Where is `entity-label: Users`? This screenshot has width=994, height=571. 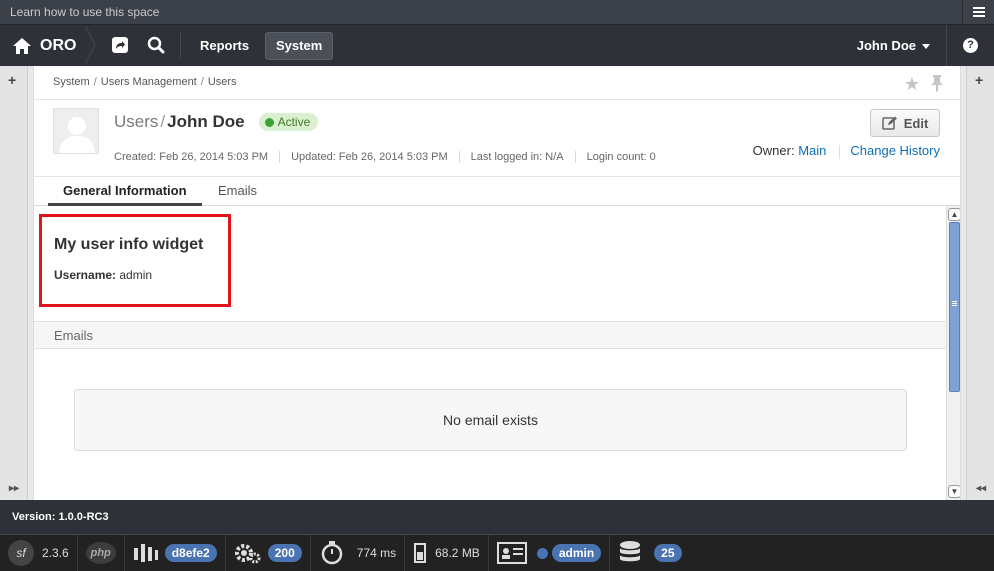 entity-label: Users is located at coordinates (136, 122).